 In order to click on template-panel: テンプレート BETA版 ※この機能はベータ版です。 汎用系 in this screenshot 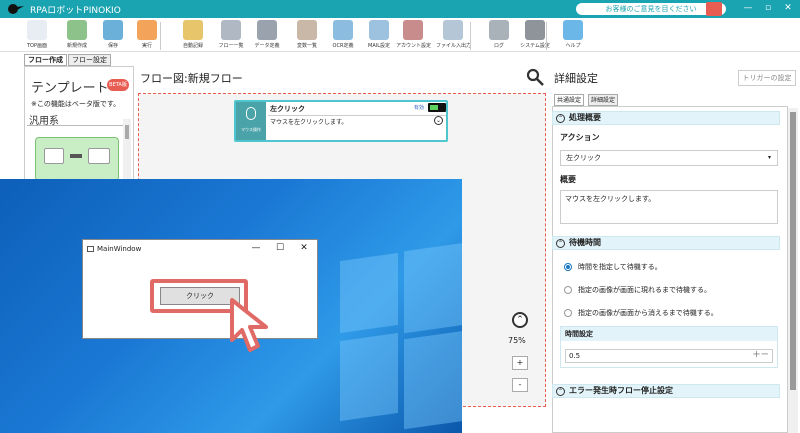, I will do `click(79, 124)`.